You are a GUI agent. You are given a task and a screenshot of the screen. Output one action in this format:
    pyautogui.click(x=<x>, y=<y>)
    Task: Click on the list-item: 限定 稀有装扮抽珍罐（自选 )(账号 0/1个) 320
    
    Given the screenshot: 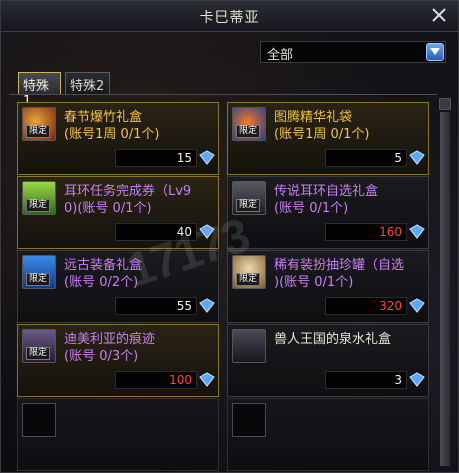 What is the action you would take?
    pyautogui.click(x=328, y=286)
    